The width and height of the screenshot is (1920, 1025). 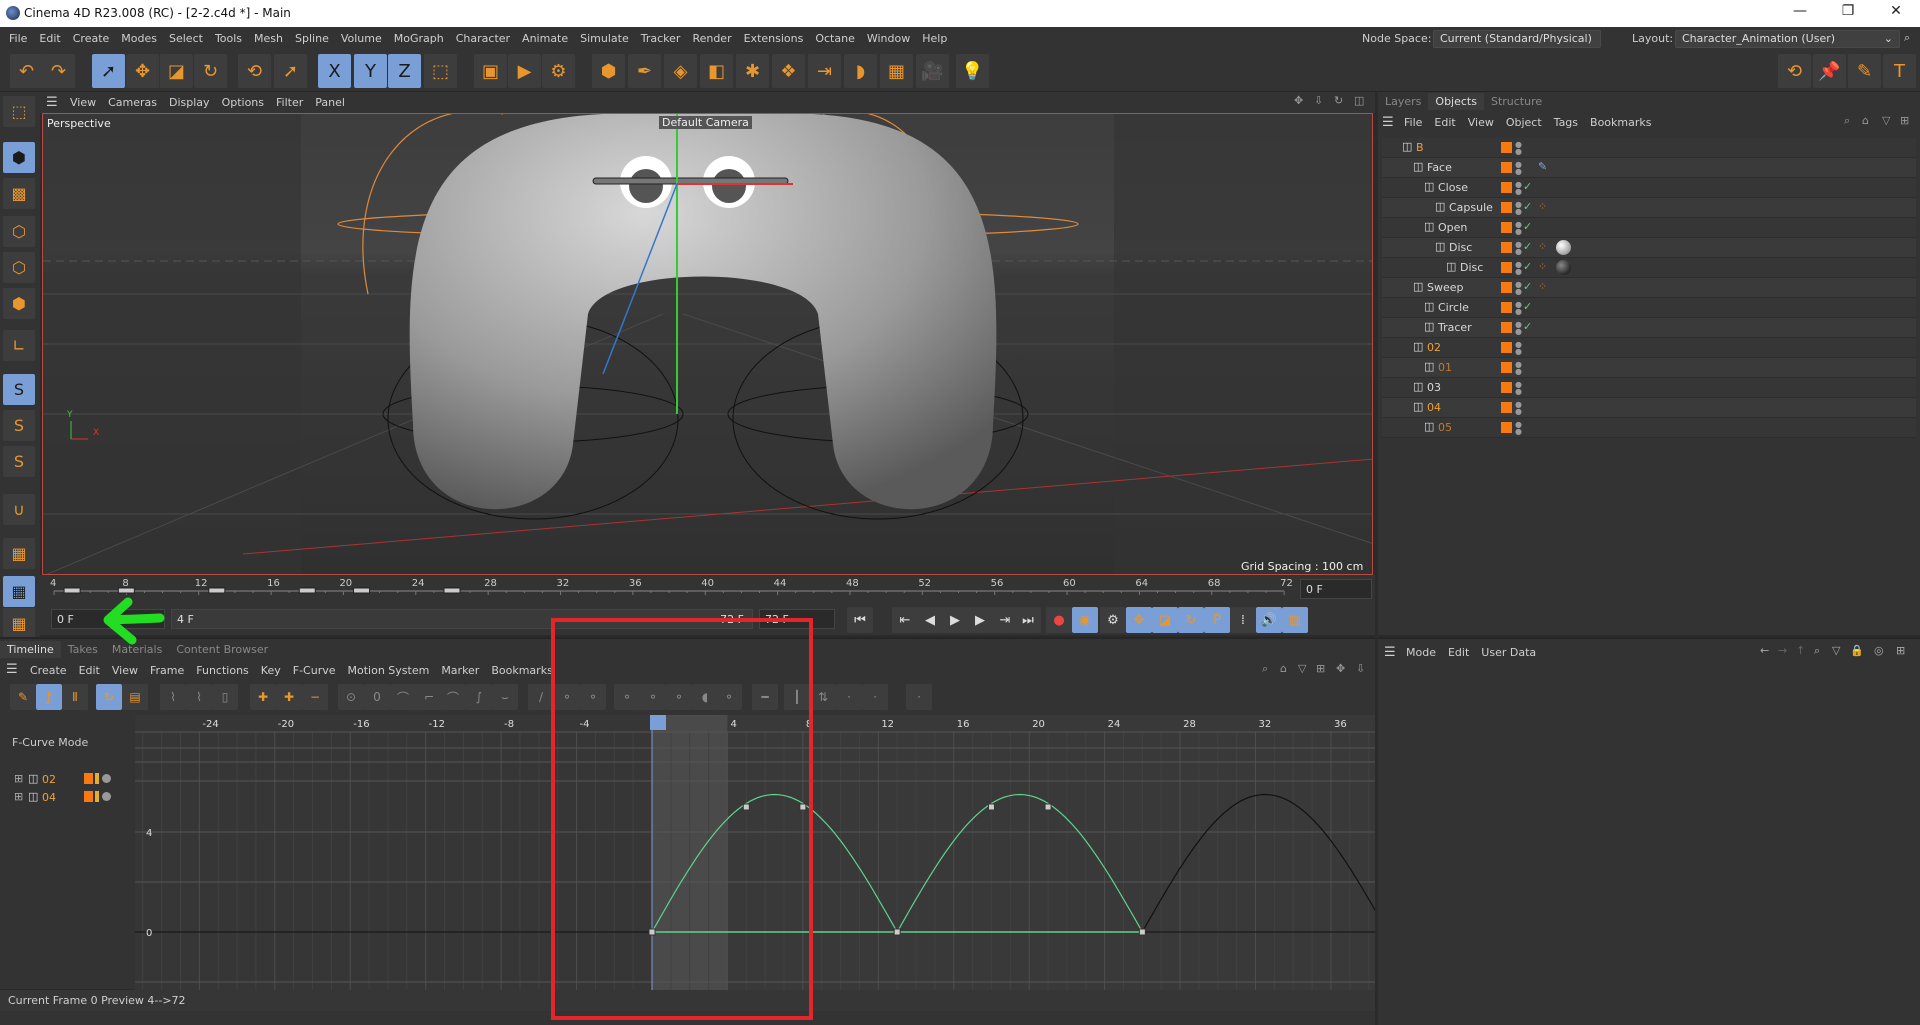 I want to click on objects-menu-object: Object, so click(x=1524, y=122).